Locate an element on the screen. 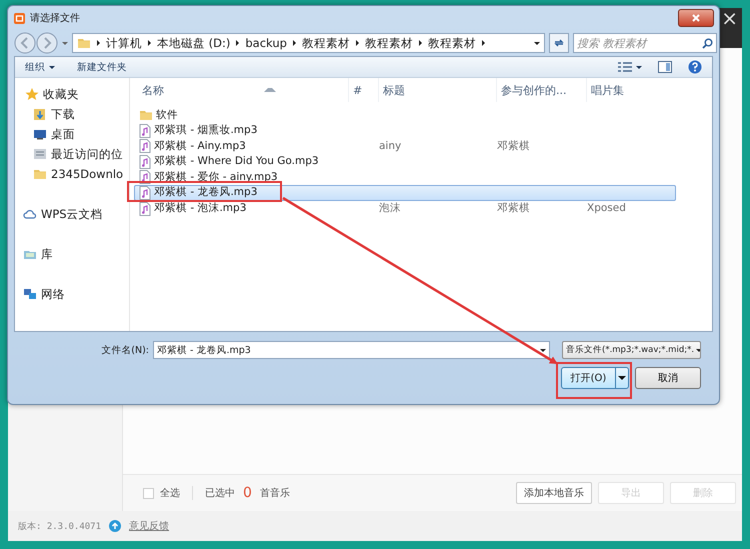  help-icon is located at coordinates (695, 67).